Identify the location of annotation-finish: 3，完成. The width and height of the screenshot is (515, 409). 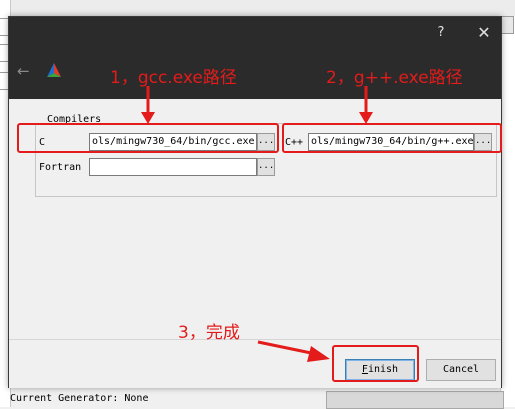
(209, 333).